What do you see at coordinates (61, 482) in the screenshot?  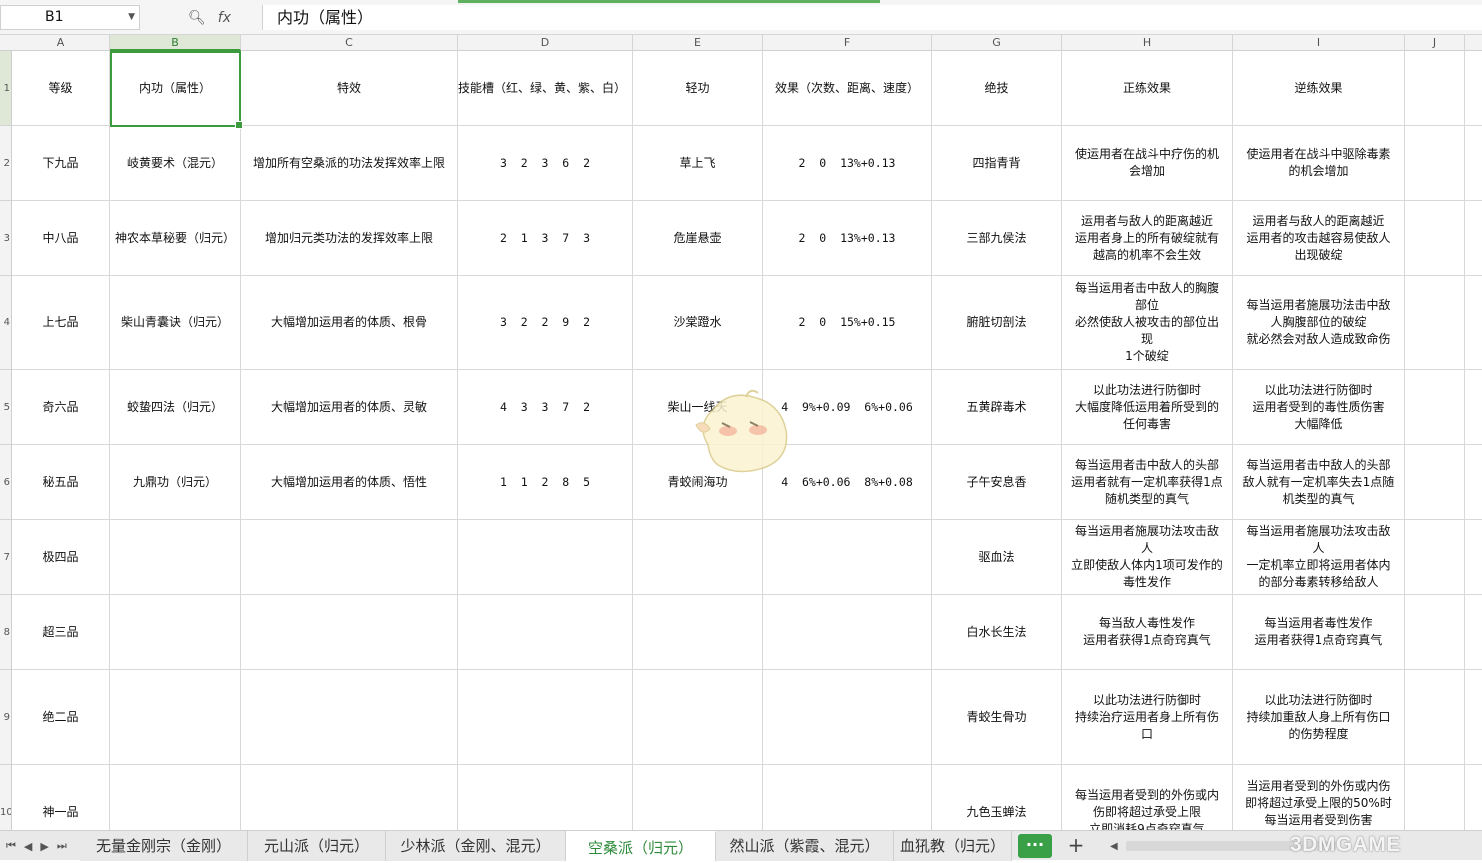 I see `cell-a6: 秘五品` at bounding box center [61, 482].